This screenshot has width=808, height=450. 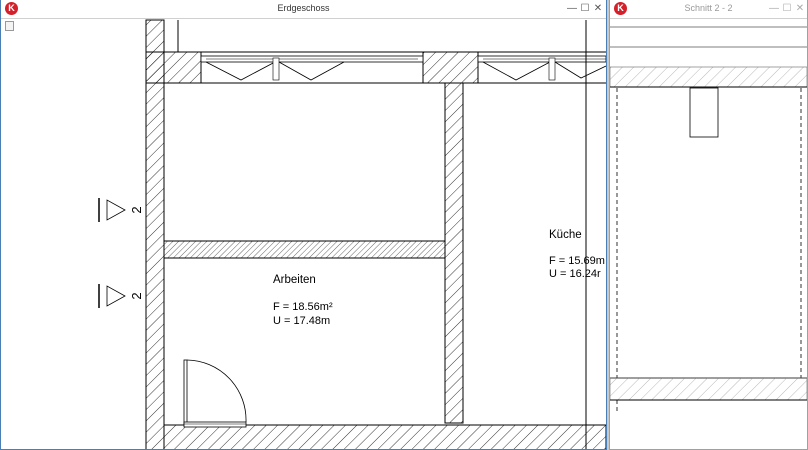 I want to click on room-perimeter-kueche: U = 16.24r, so click(x=575, y=274).